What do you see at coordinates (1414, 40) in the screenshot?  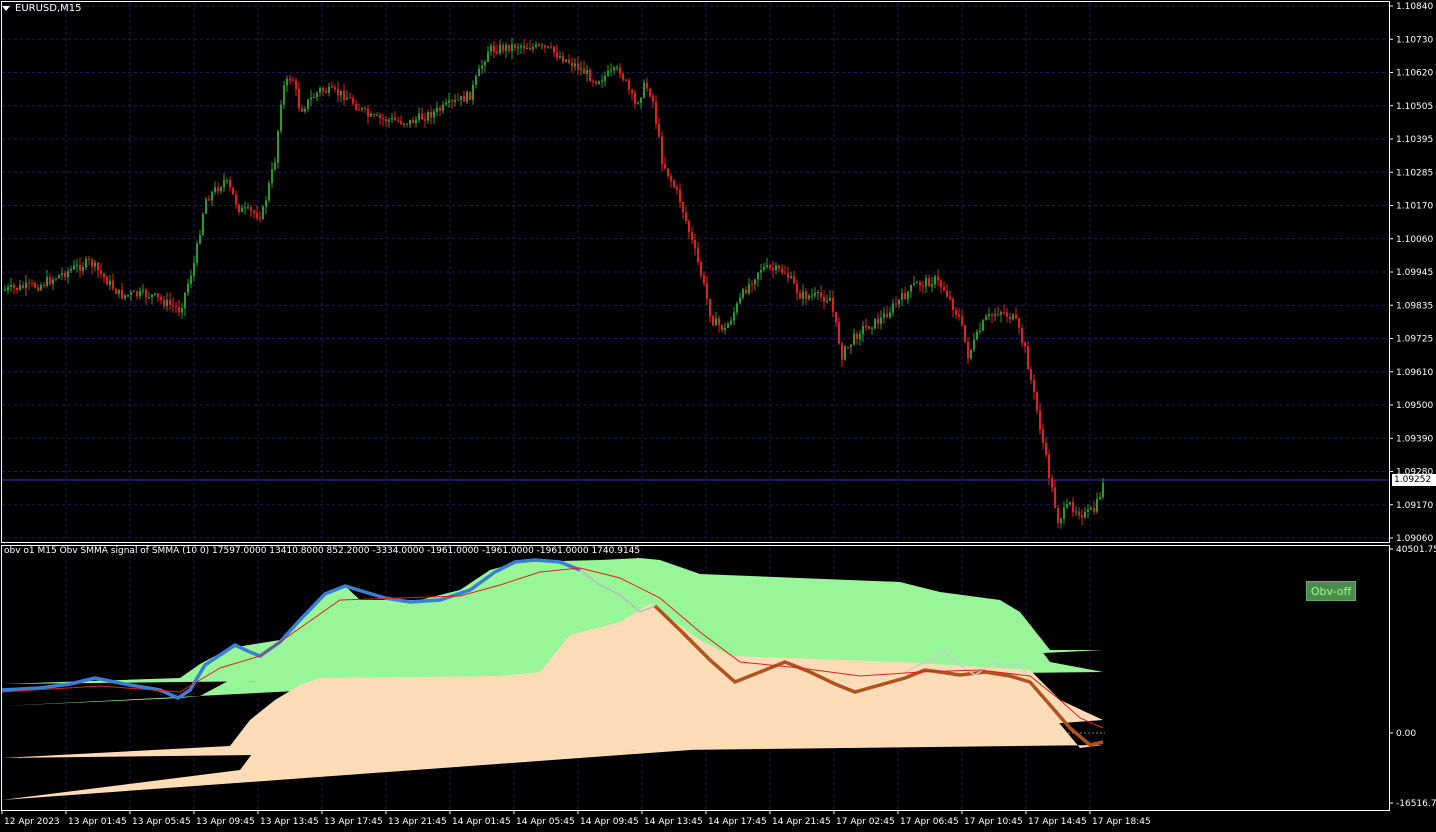 I see `price-axis-label: 1.10730` at bounding box center [1414, 40].